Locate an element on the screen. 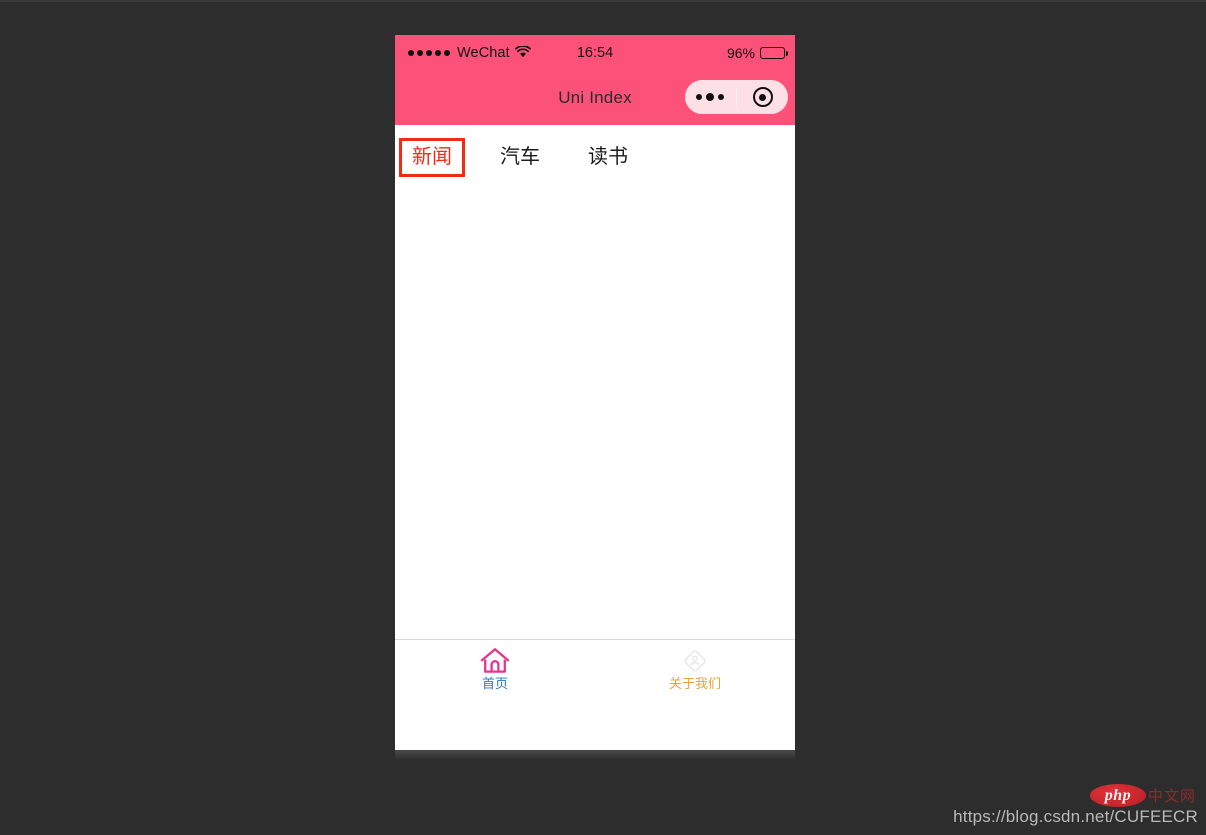  php-badge-text: php is located at coordinates (1117, 795).